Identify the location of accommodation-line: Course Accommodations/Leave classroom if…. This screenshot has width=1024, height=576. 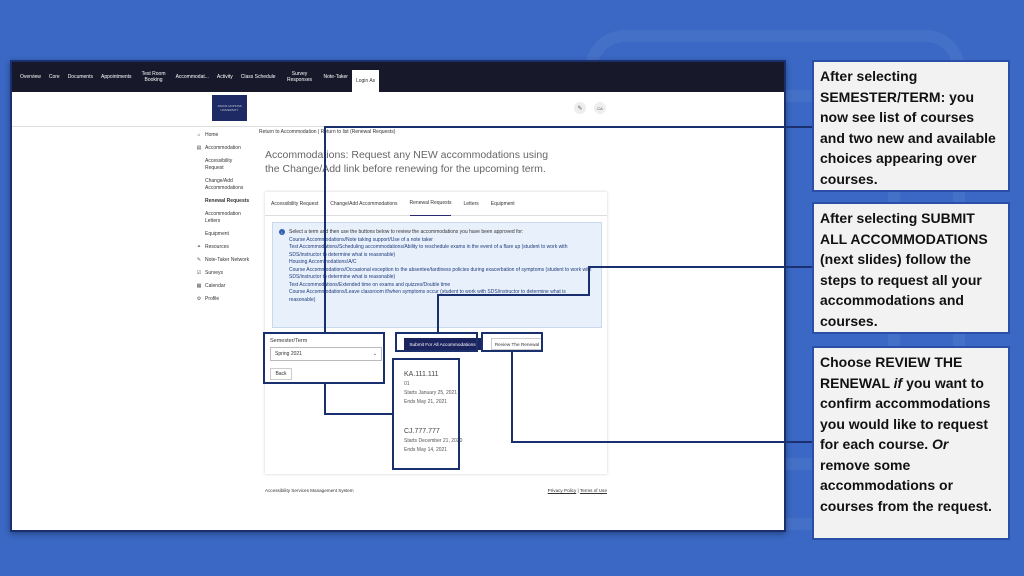
(427, 296).